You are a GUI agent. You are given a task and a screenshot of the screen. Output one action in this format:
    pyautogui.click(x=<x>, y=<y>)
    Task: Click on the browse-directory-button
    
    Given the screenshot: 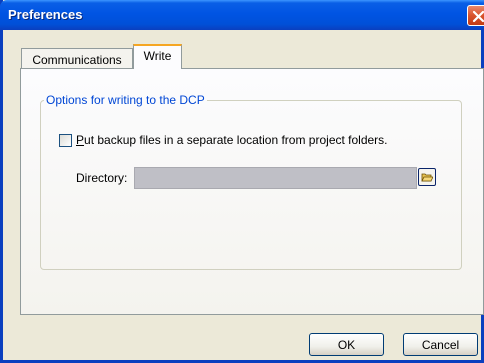 What is the action you would take?
    pyautogui.click(x=427, y=177)
    